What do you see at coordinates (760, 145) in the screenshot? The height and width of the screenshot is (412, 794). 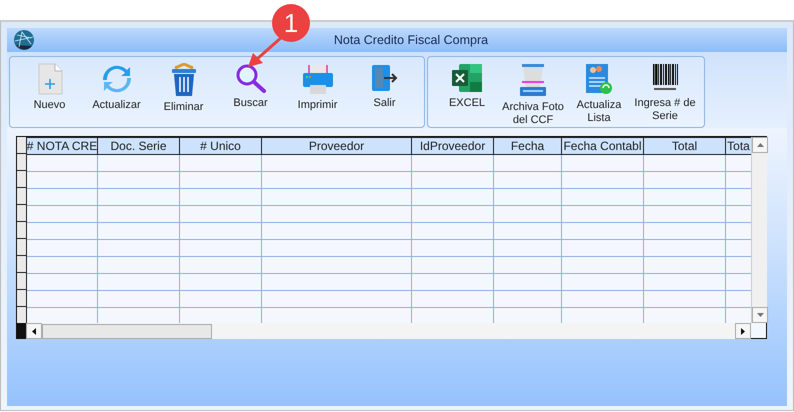 I see `up-arrow-icon` at bounding box center [760, 145].